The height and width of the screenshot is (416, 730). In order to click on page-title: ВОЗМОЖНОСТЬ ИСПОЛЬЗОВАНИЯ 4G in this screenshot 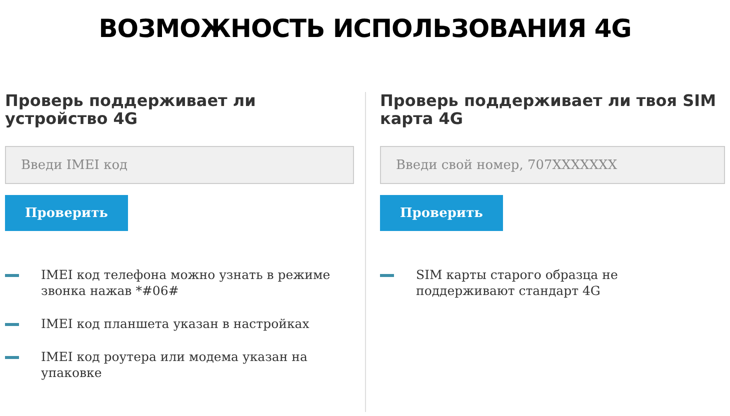, I will do `click(365, 28)`.